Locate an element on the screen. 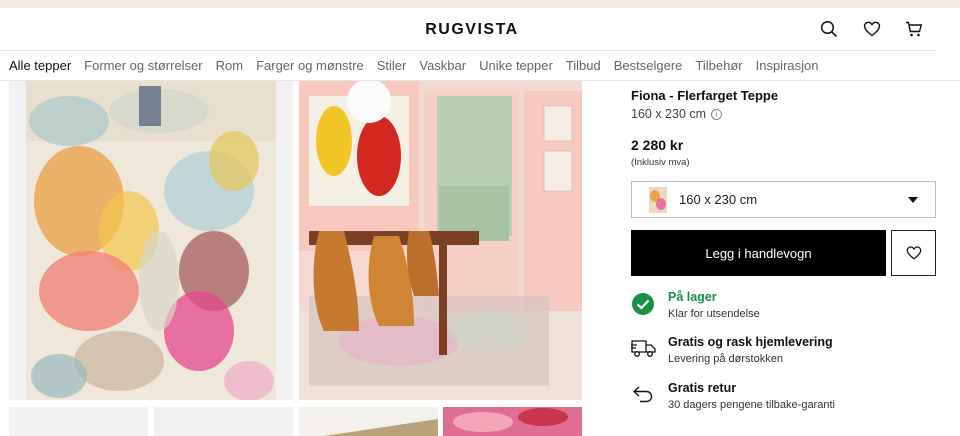 The width and height of the screenshot is (960, 436). nav-item-farger: Farger og mønstre is located at coordinates (310, 65).